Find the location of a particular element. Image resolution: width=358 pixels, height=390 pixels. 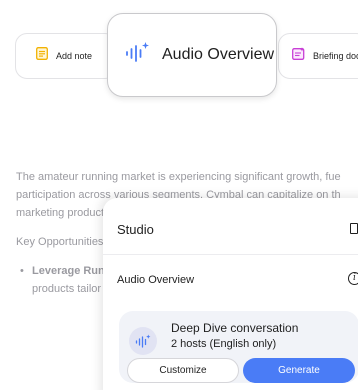

divider is located at coordinates (230, 254).